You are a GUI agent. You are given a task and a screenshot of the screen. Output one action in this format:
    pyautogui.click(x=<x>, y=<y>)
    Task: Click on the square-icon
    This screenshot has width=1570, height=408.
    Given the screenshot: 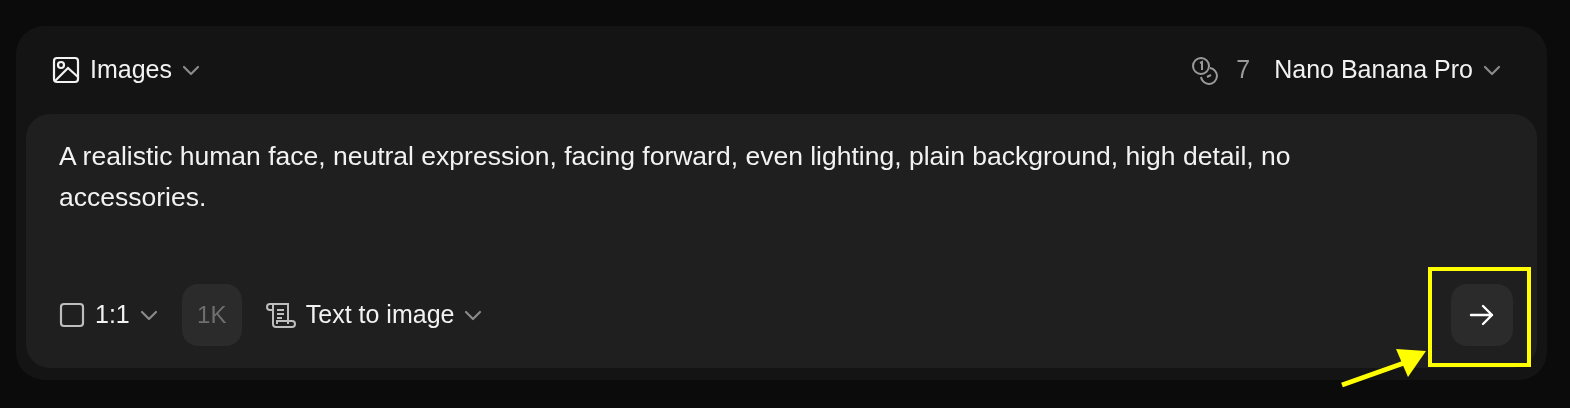 What is the action you would take?
    pyautogui.click(x=72, y=315)
    